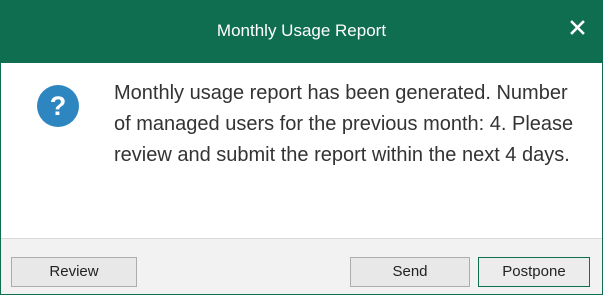  I want to click on close-icon, so click(577, 30).